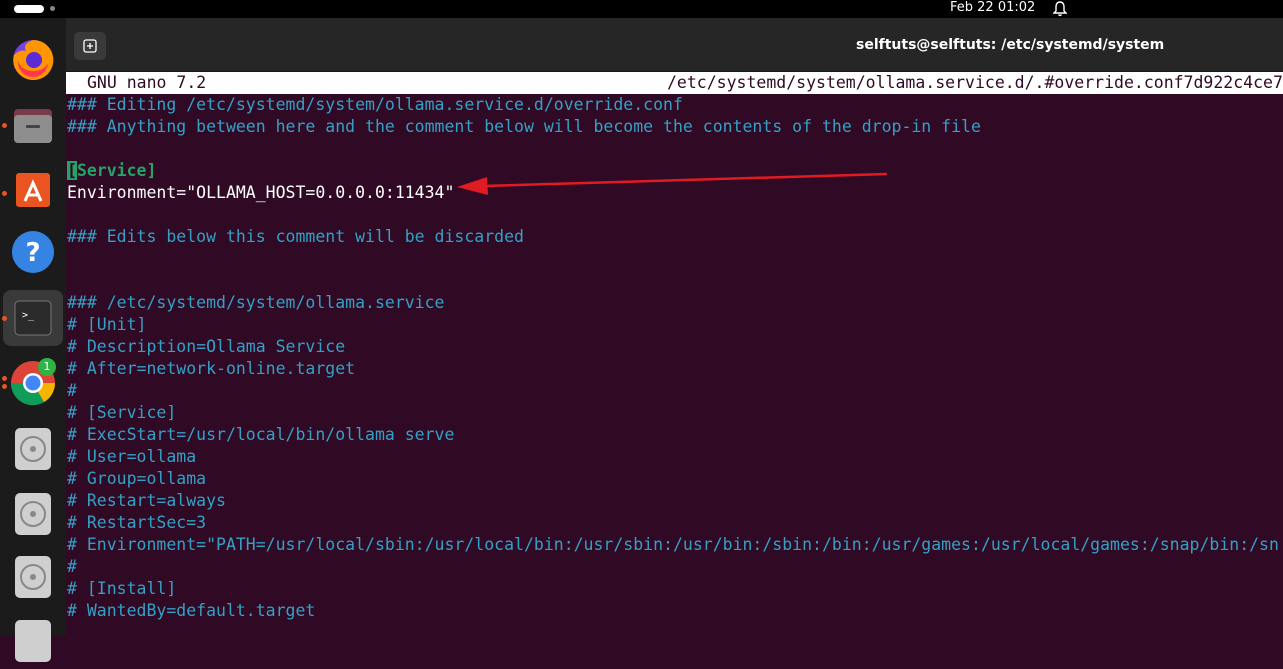 The height and width of the screenshot is (669, 1283). I want to click on workspace-dot, so click(52, 8).